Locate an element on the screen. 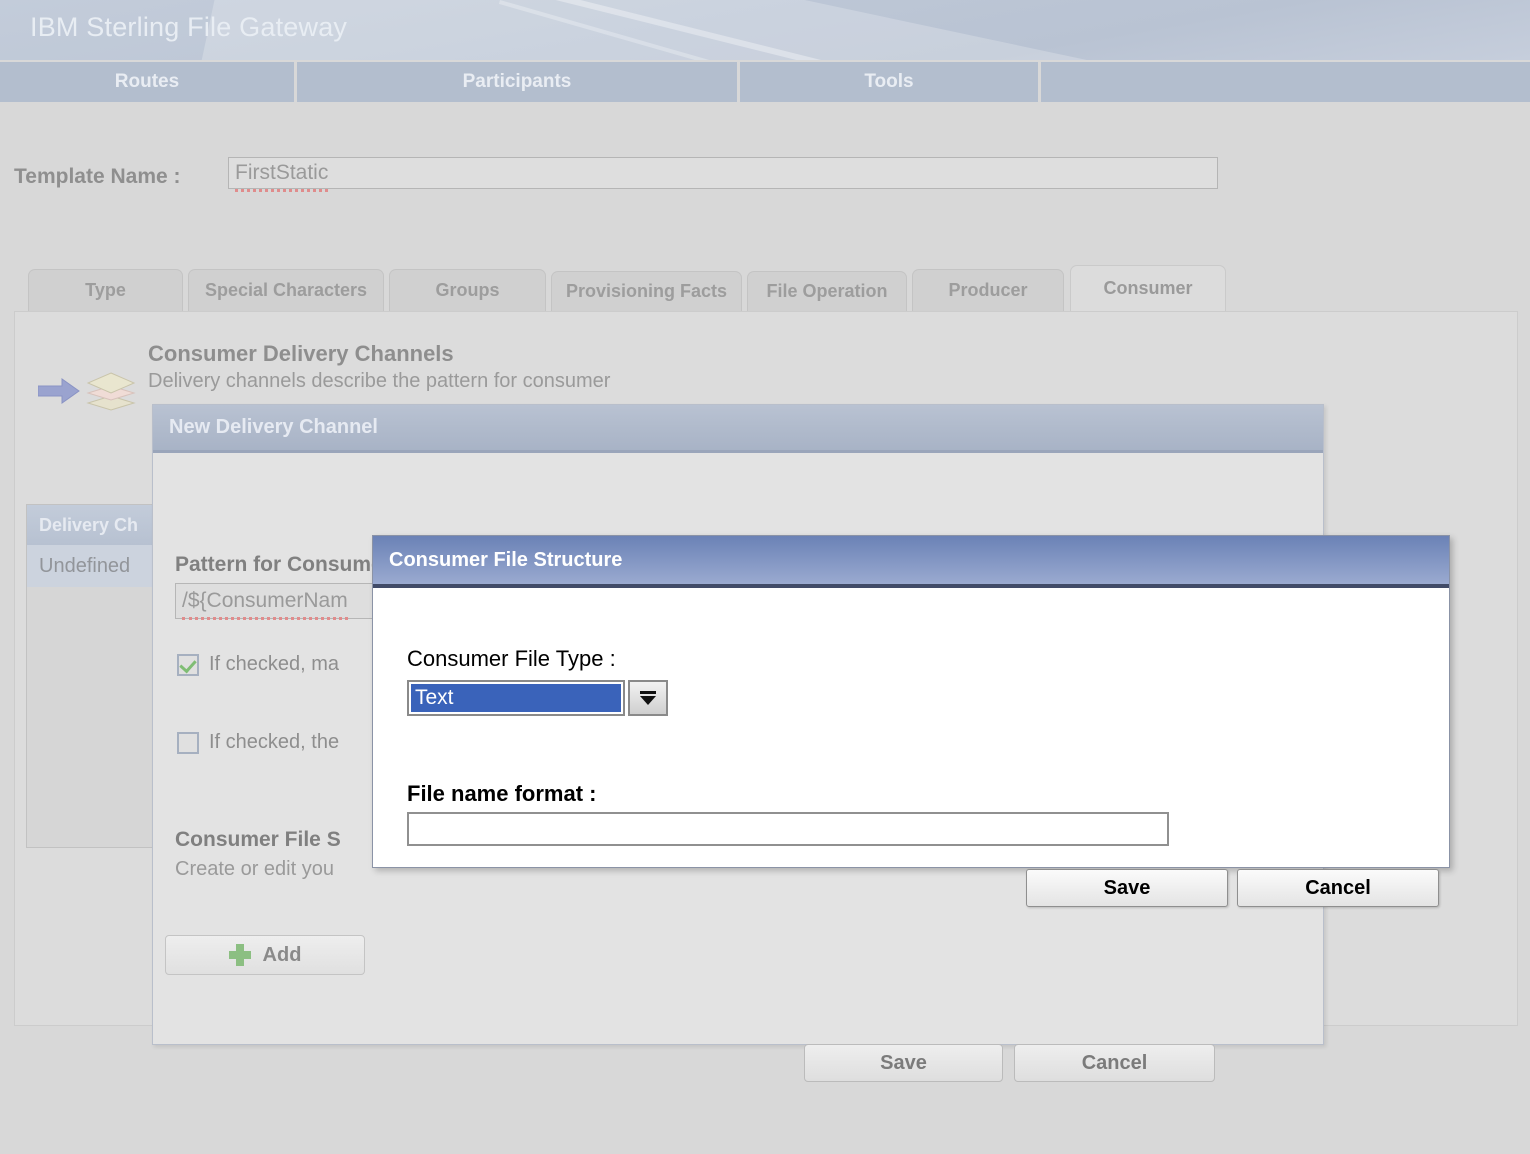 This screenshot has width=1530, height=1154. plus-icon is located at coordinates (239, 955).